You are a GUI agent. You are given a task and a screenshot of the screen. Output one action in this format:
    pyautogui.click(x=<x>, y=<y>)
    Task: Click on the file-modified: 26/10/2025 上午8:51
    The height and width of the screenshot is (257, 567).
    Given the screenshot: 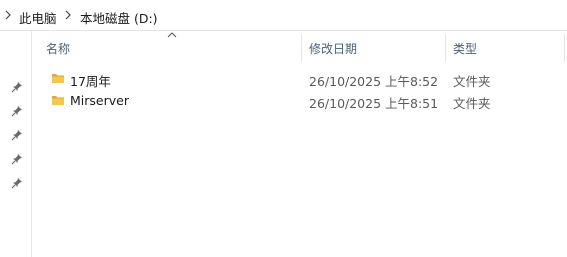 What is the action you would take?
    pyautogui.click(x=374, y=103)
    